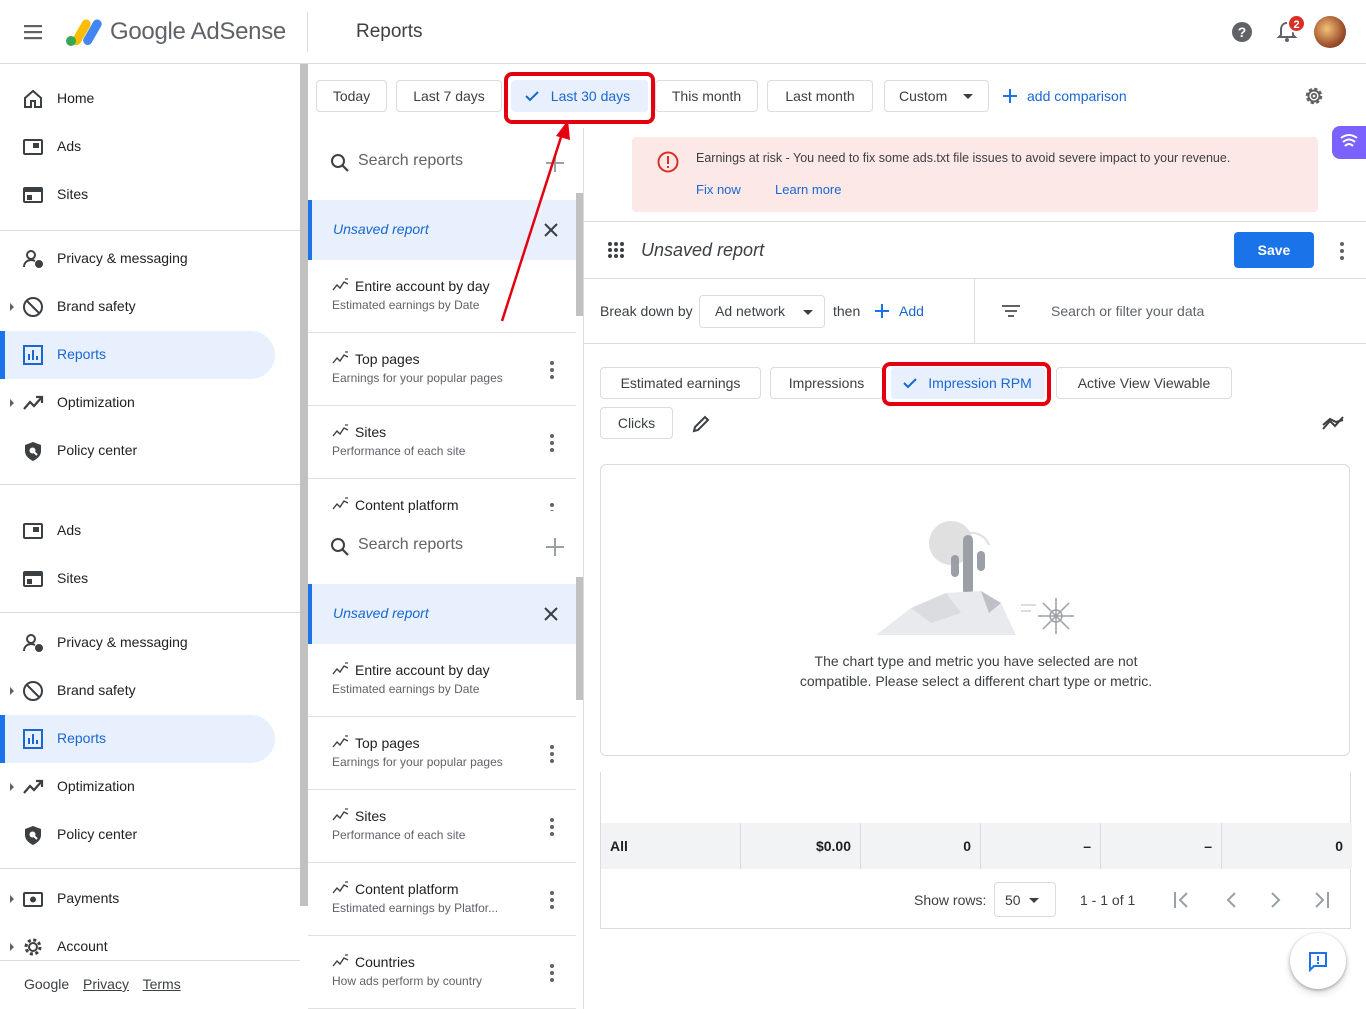 Image resolution: width=1366 pixels, height=1009 pixels. What do you see at coordinates (1182, 900) in the screenshot?
I see `first-page-icon` at bounding box center [1182, 900].